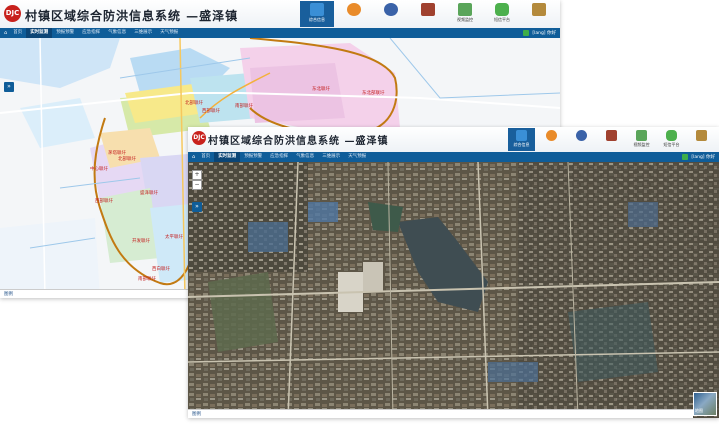  Describe the element at coordinates (699, 410) in the screenshot. I see `minimap-label: 地图` at that location.